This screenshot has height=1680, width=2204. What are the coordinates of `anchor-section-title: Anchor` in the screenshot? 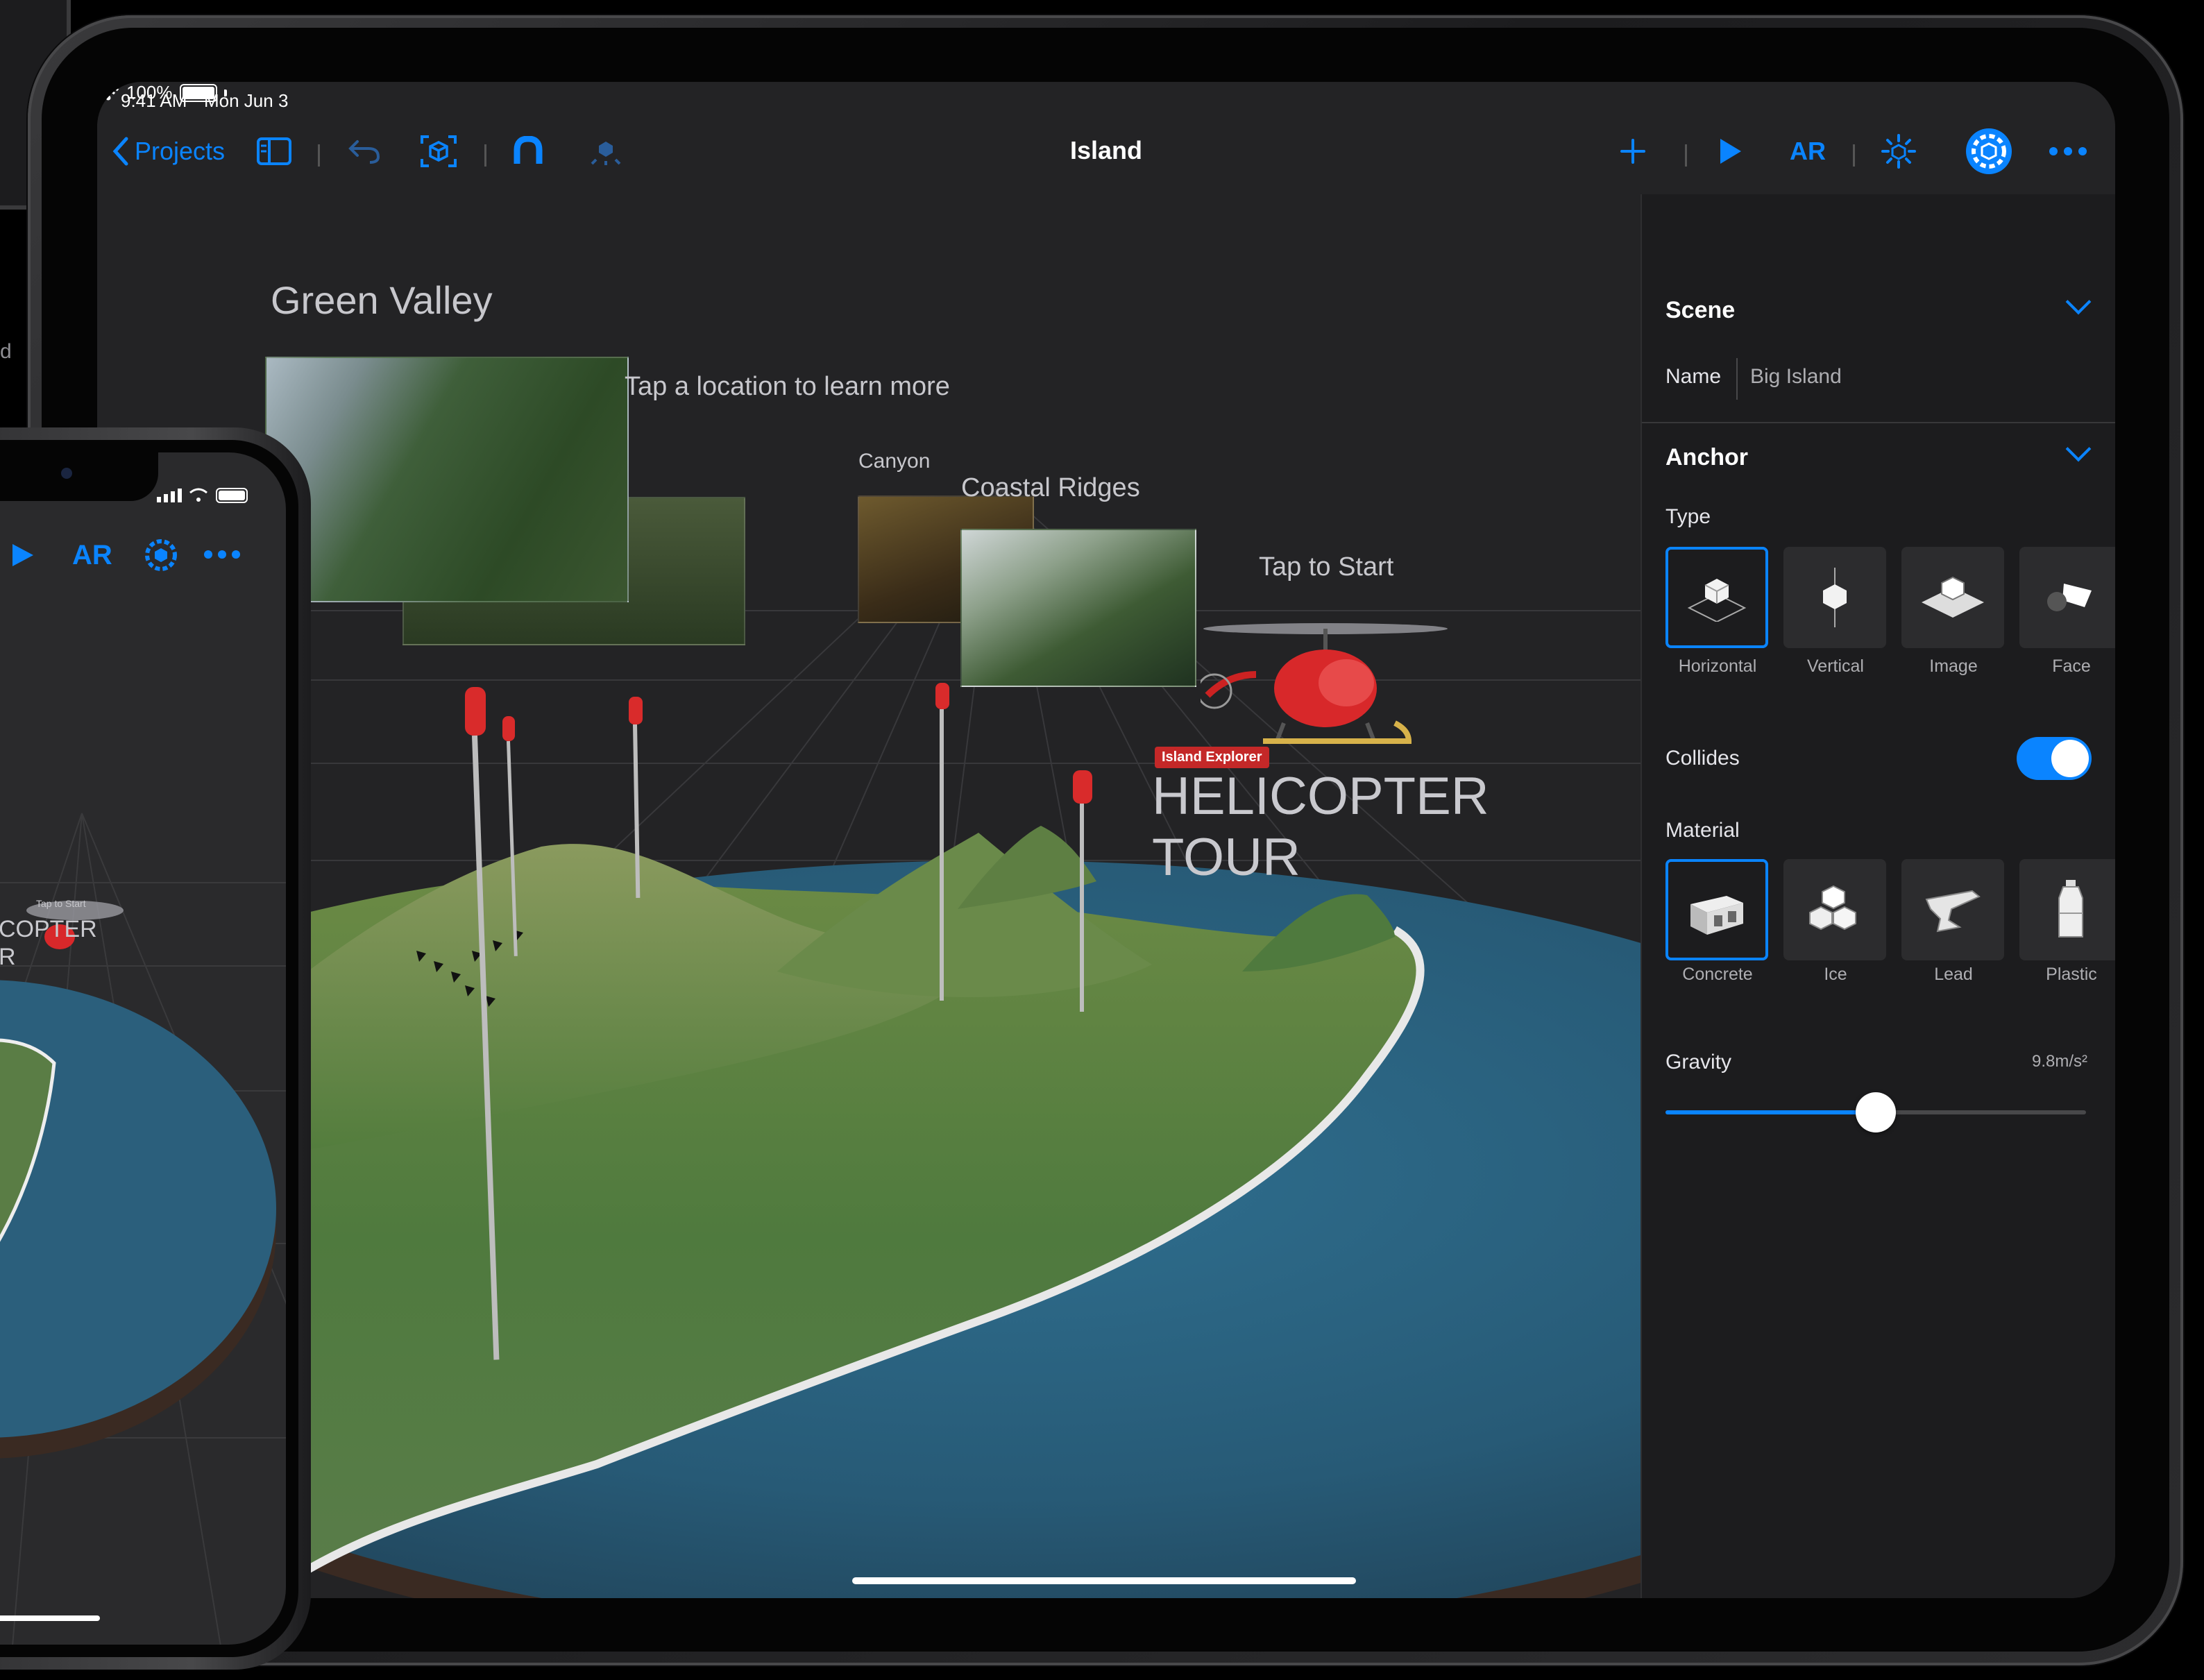 It's located at (1706, 457).